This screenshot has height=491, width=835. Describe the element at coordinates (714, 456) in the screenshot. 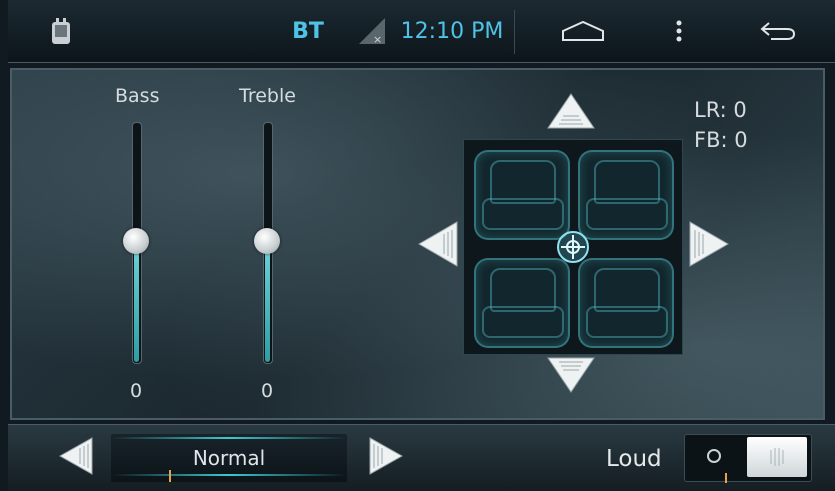

I see `toggle-off-icon` at that location.